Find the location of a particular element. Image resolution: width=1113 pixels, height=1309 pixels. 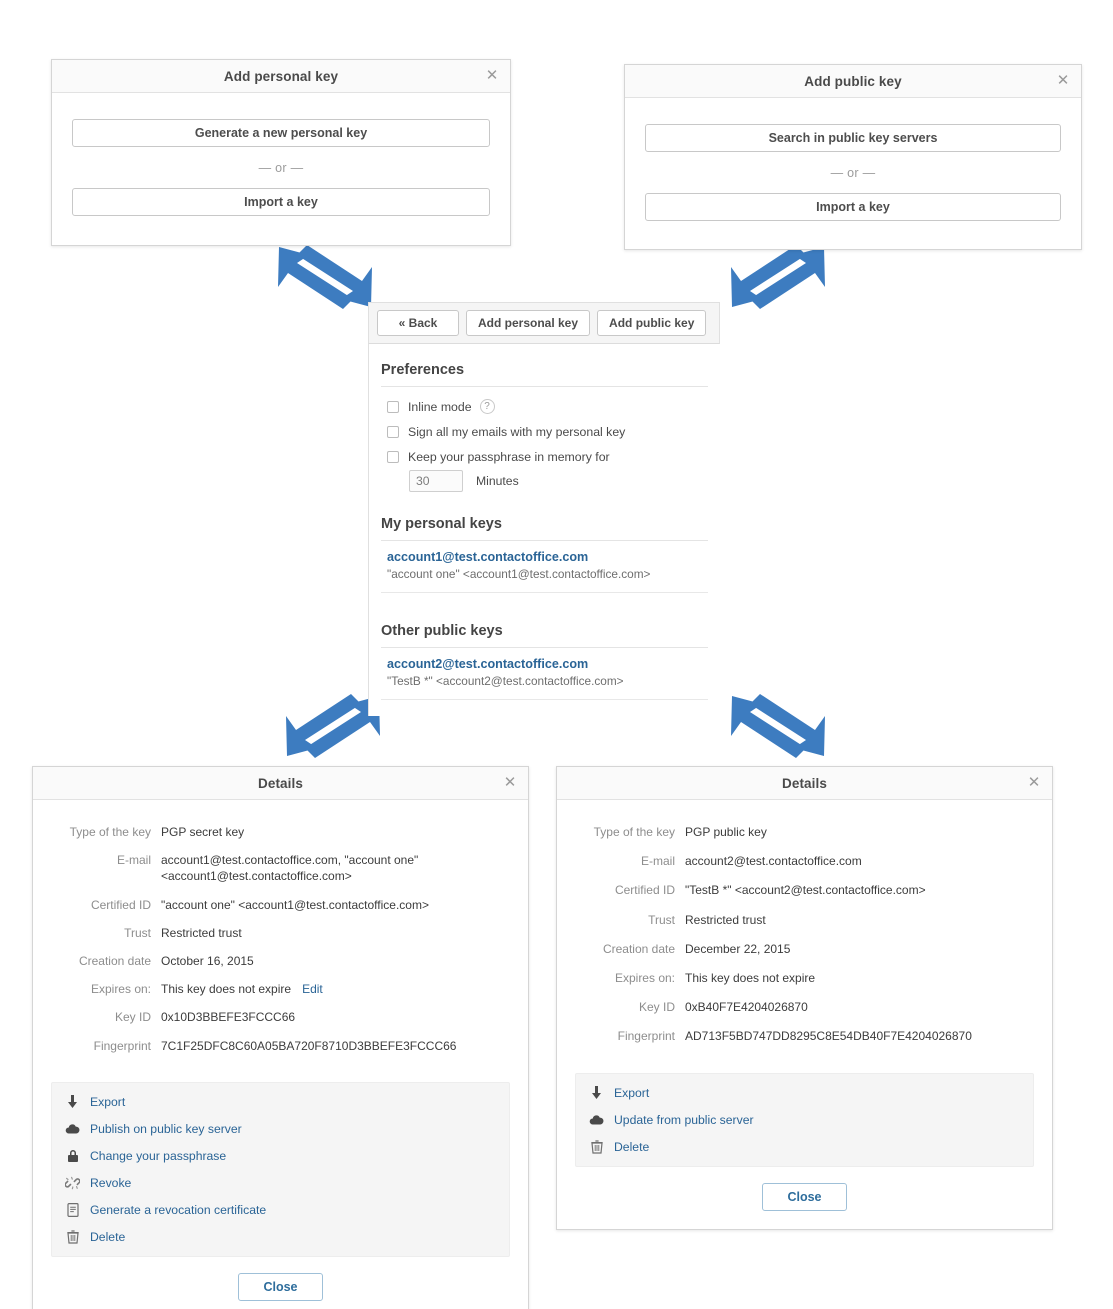

publish-action: Publish on public key server is located at coordinates (280, 1129).